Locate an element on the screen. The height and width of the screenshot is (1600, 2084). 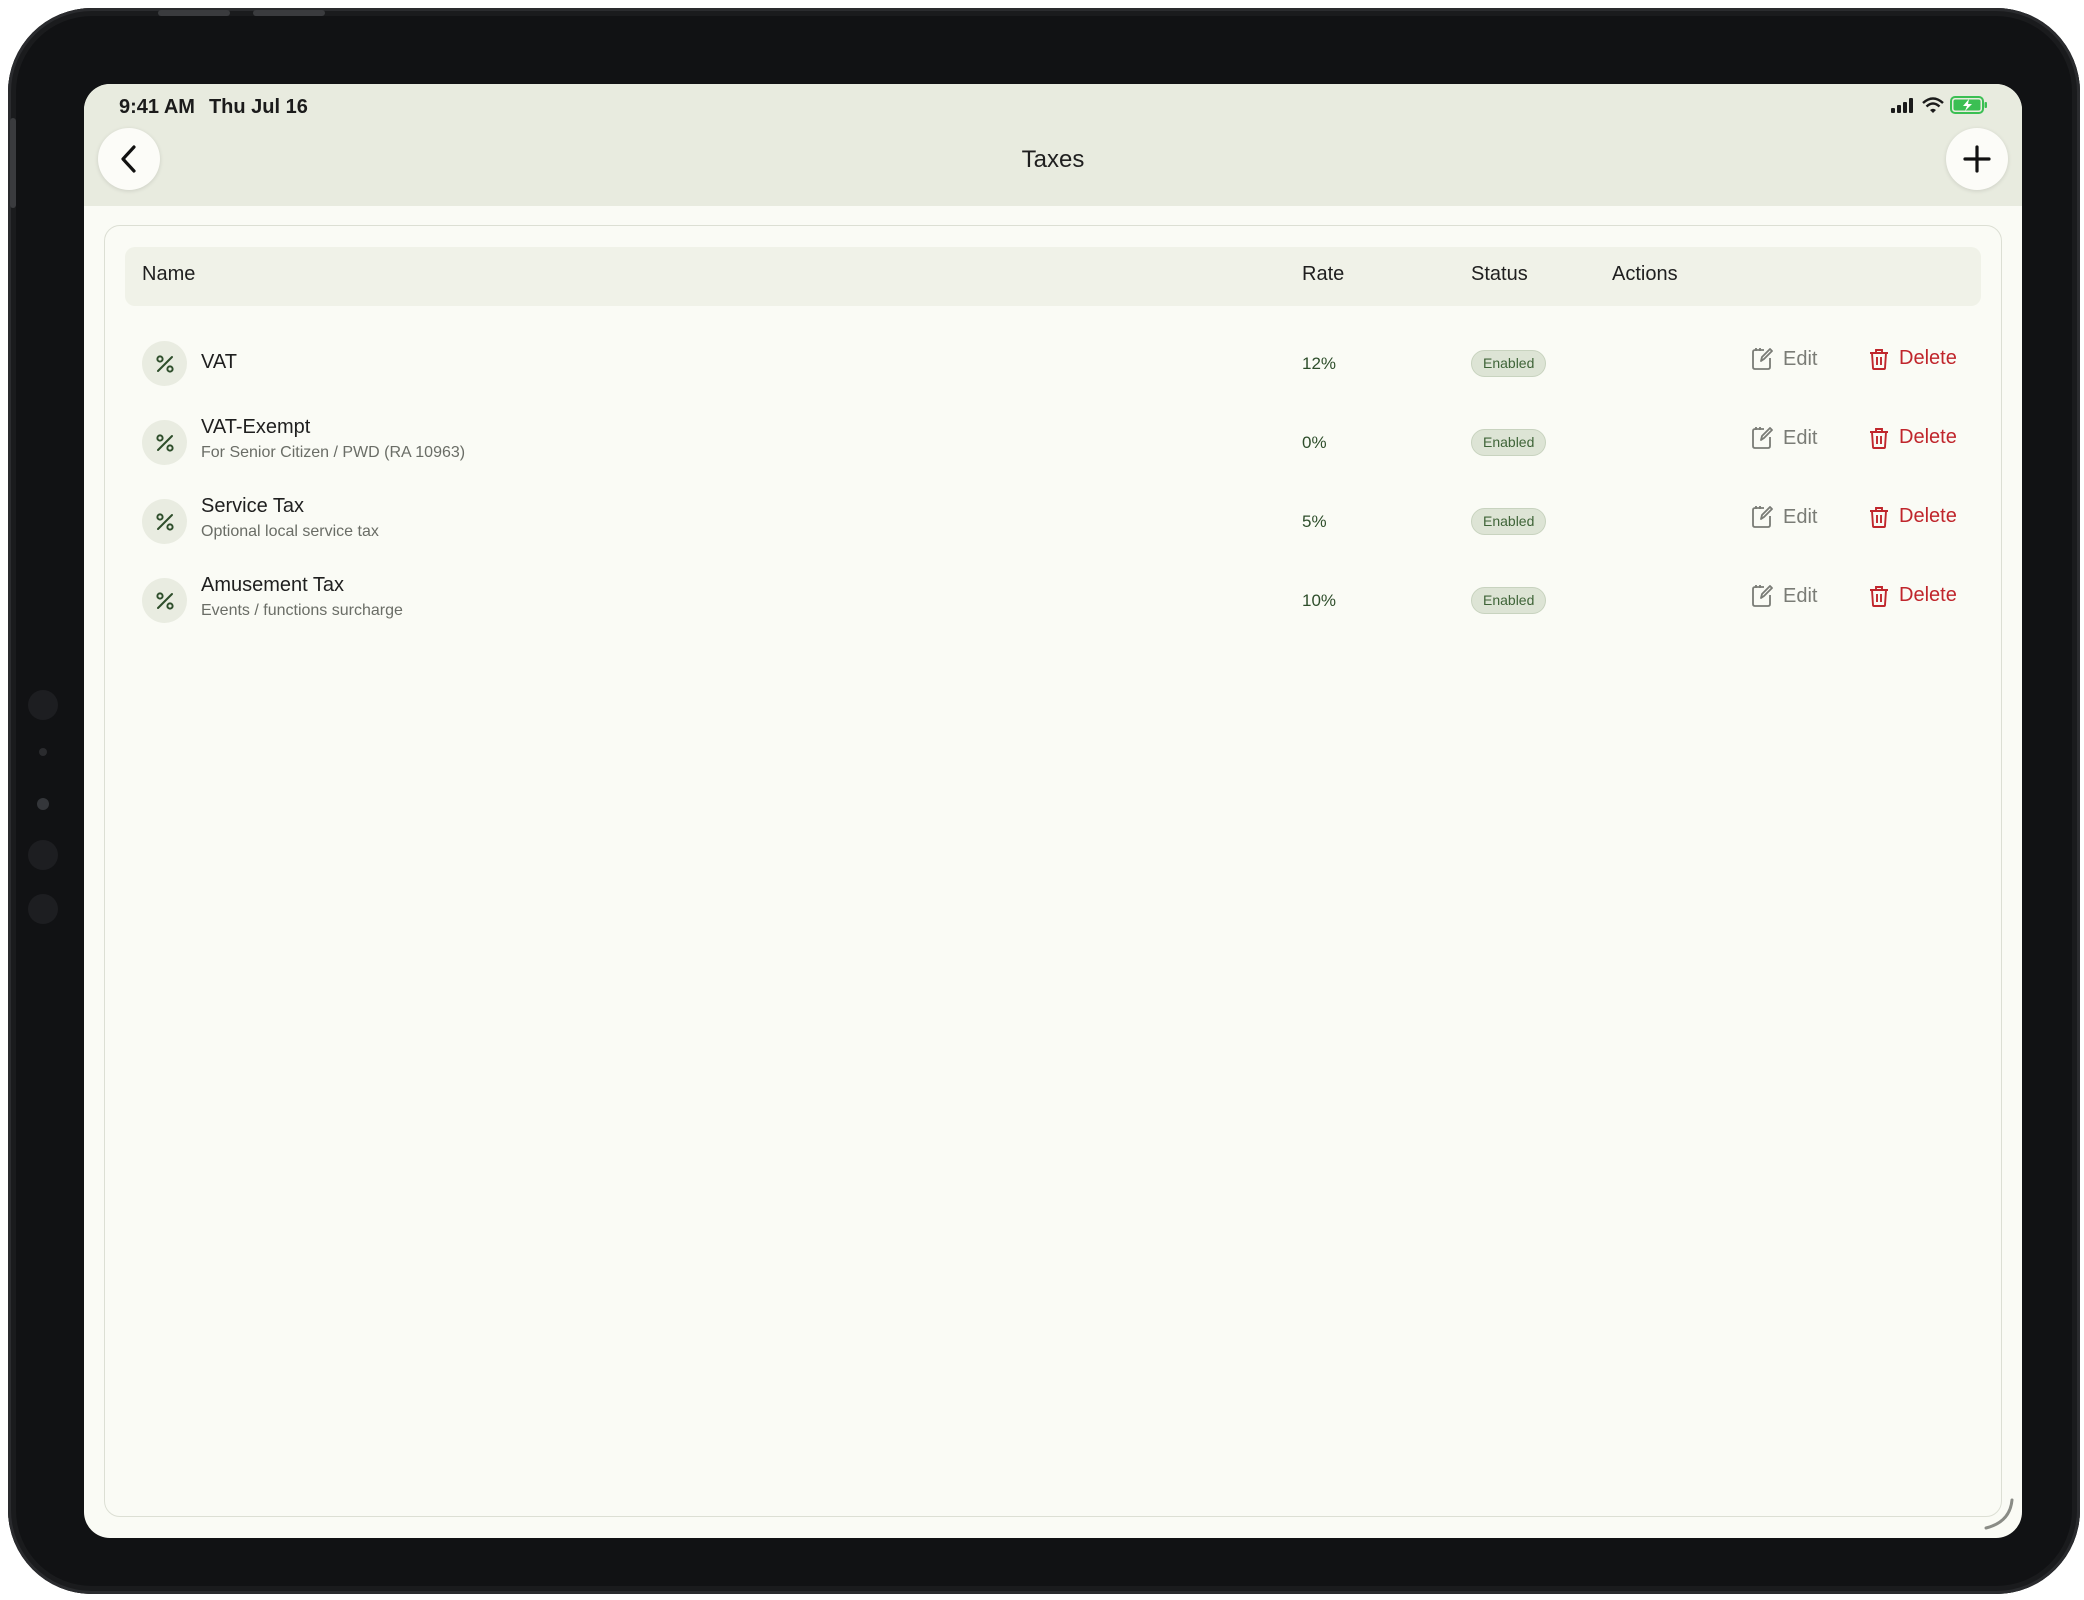
resize-corner-indicator is located at coordinates (1999, 1514).